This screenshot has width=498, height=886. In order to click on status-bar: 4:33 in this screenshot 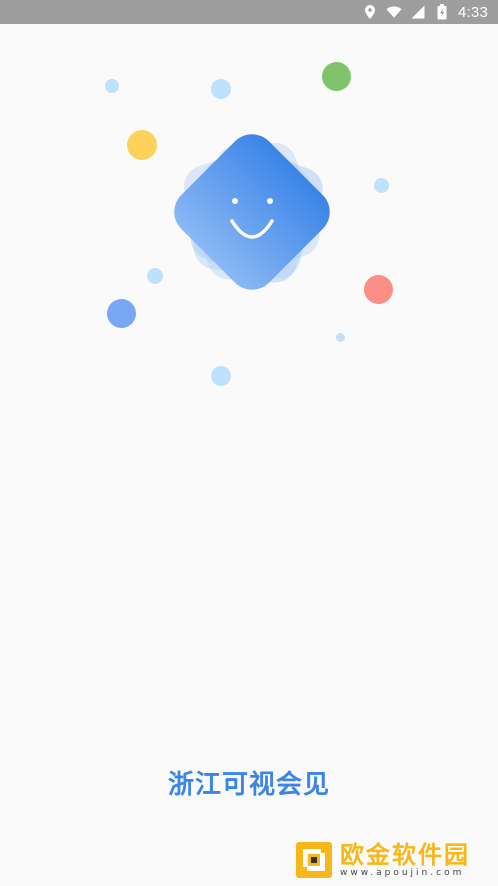, I will do `click(249, 12)`.